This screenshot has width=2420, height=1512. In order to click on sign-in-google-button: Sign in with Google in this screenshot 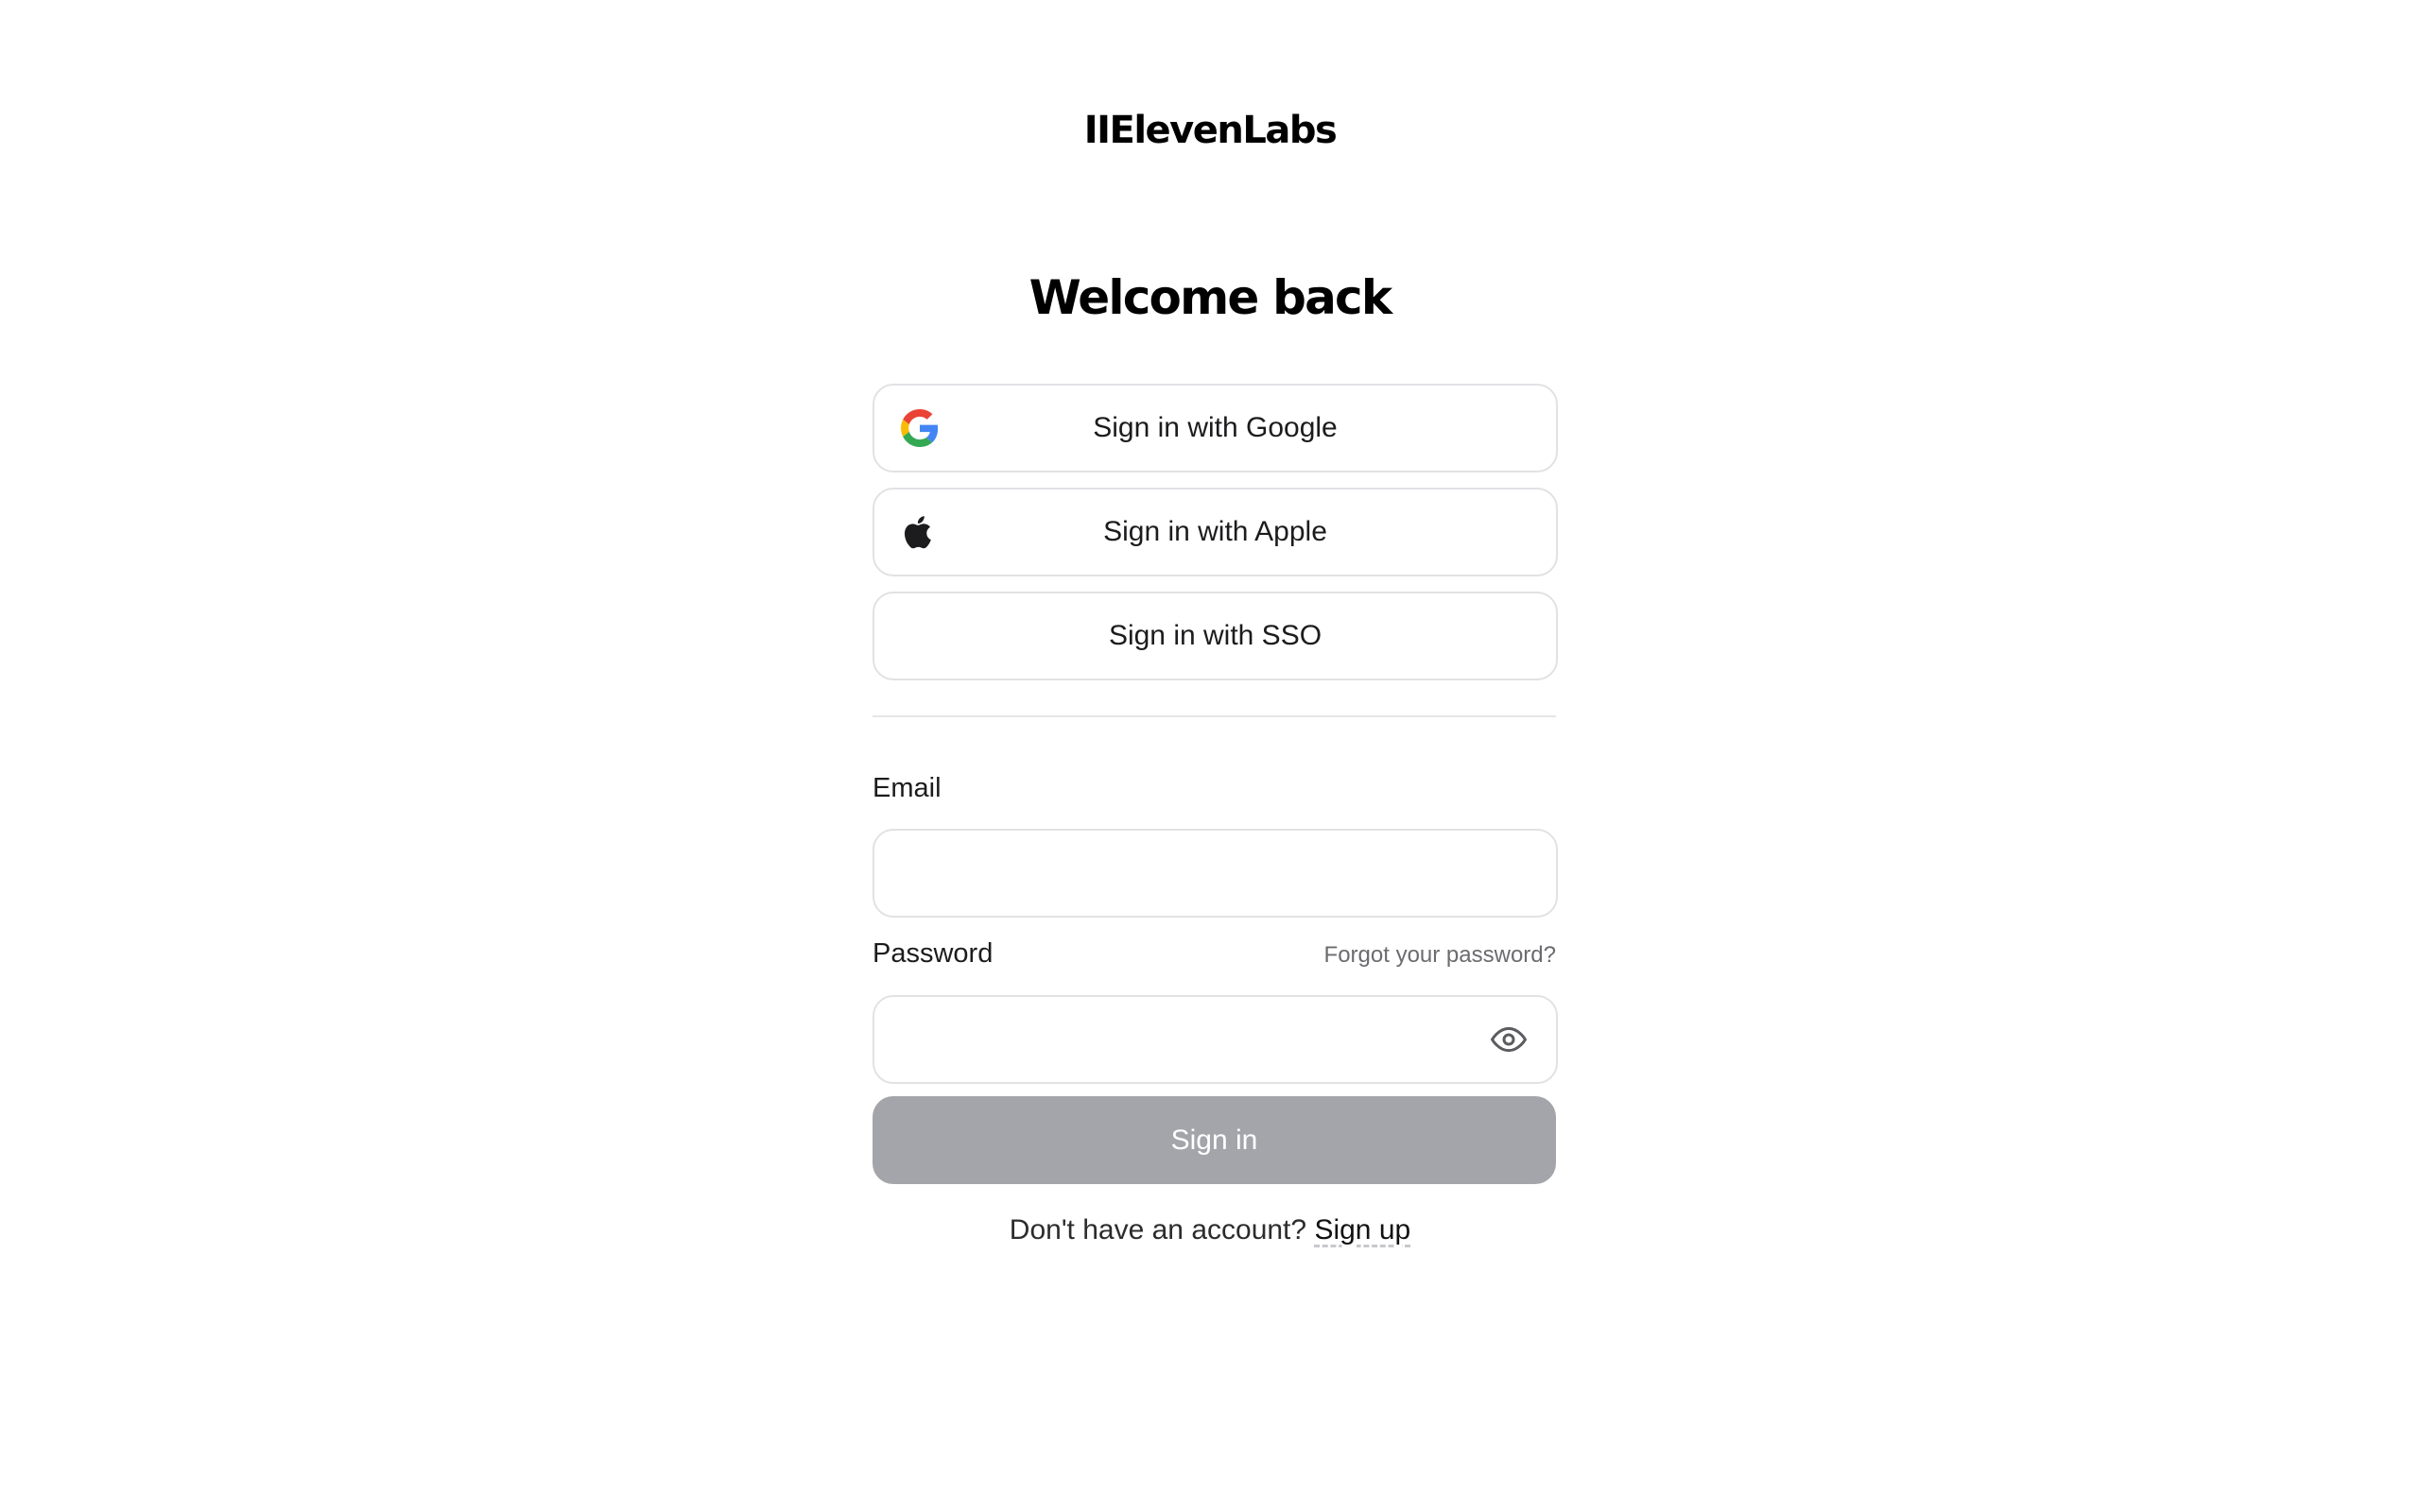, I will do `click(1215, 428)`.